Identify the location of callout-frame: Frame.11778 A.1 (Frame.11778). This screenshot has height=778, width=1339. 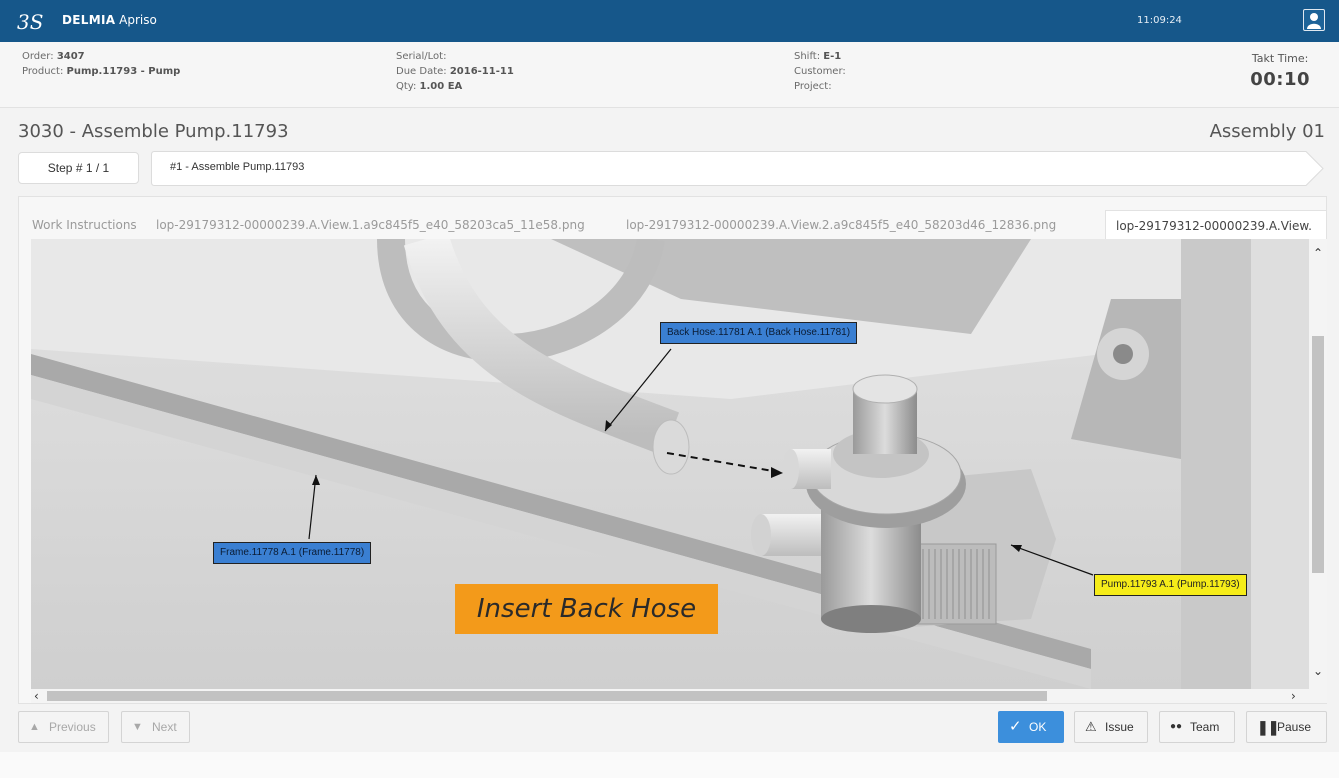
(292, 553).